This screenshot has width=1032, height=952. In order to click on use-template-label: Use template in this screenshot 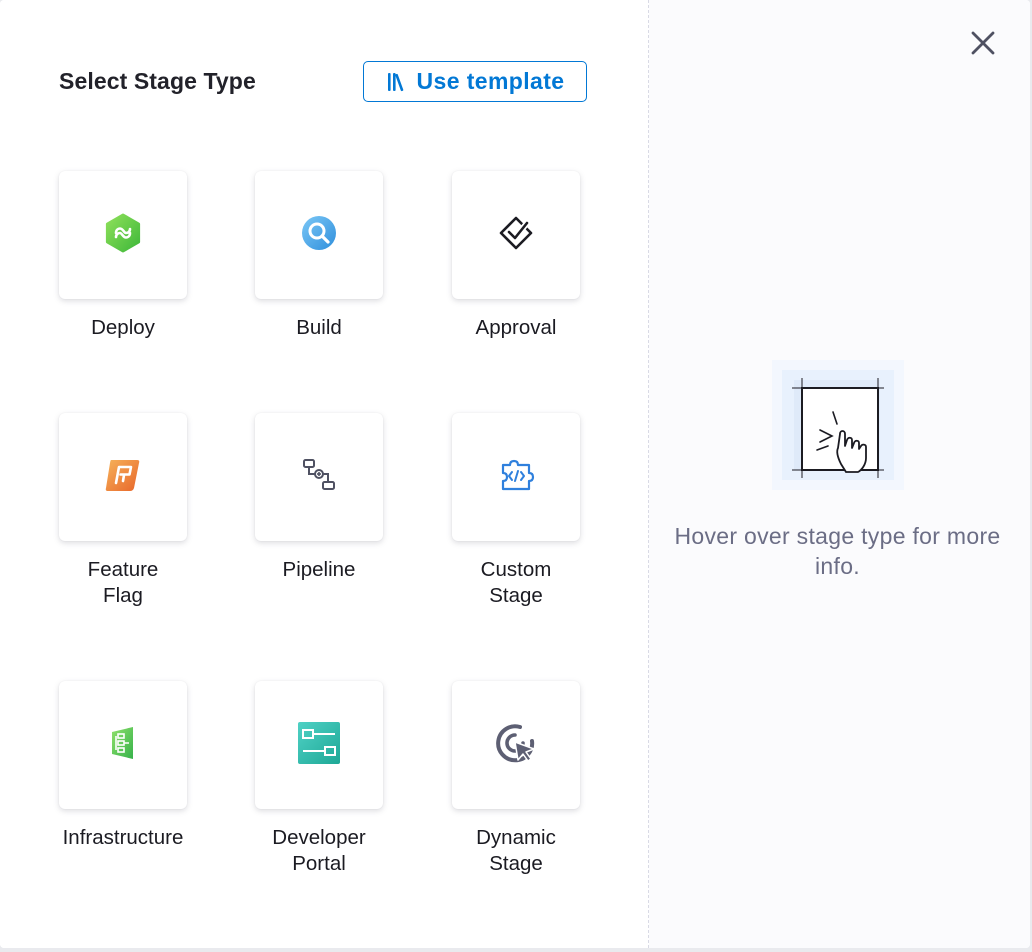, I will do `click(490, 81)`.